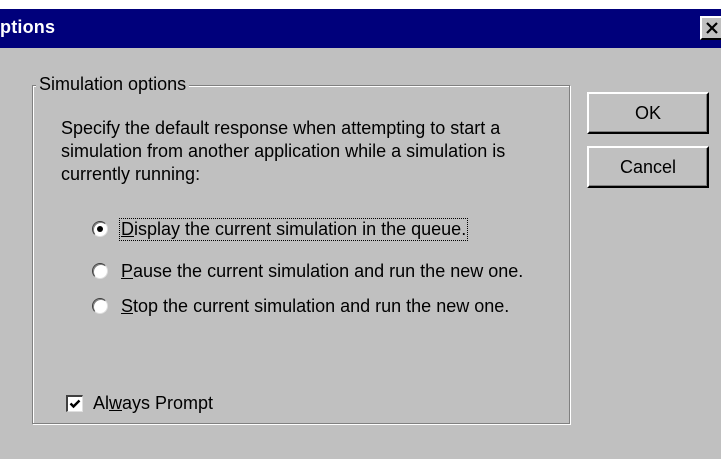  What do you see at coordinates (28, 27) in the screenshot?
I see `window-title: ptions` at bounding box center [28, 27].